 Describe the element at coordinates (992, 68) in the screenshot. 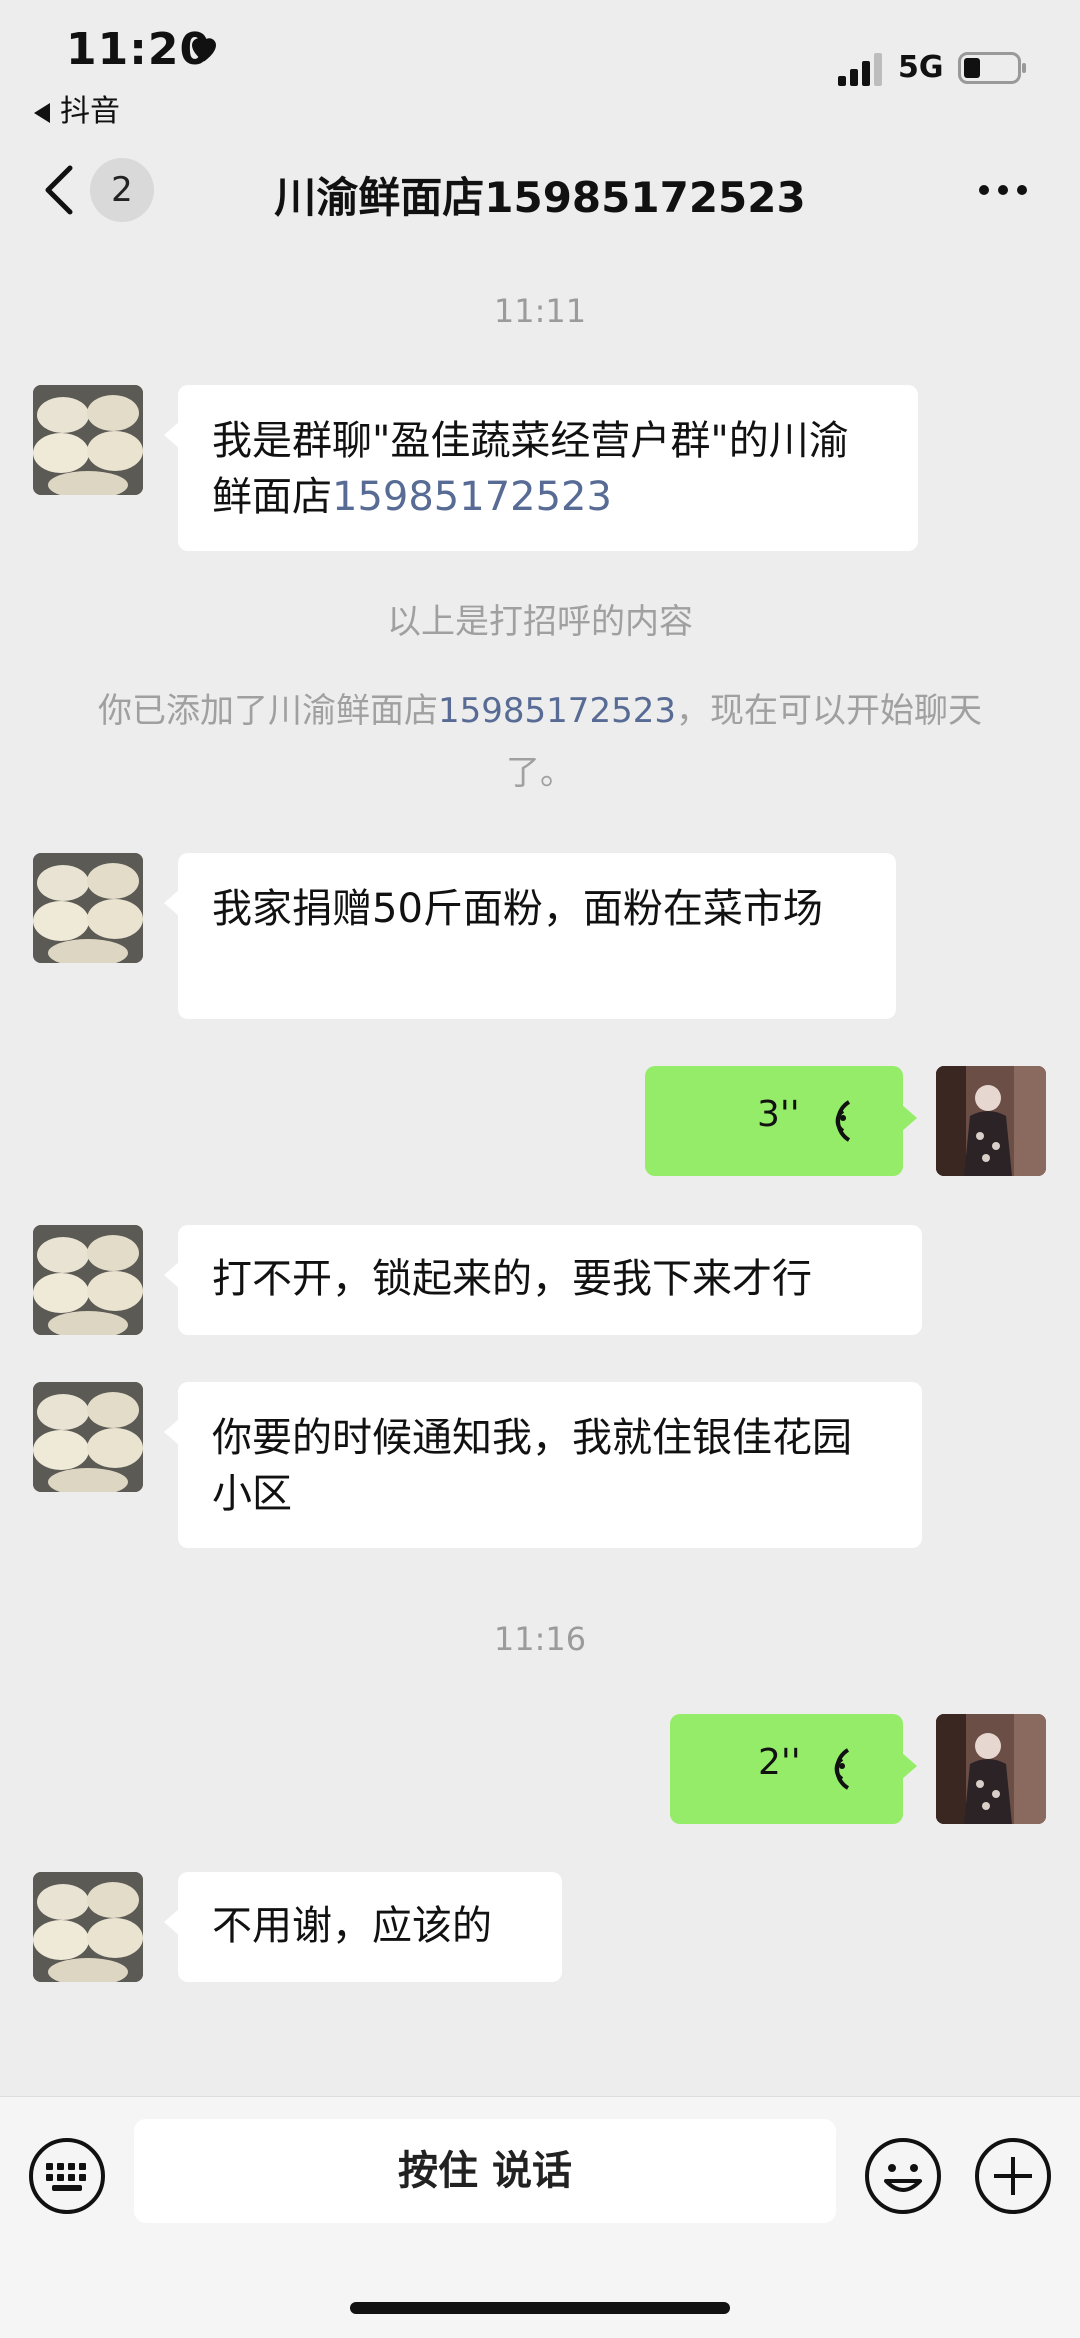

I see `battery-icon` at that location.